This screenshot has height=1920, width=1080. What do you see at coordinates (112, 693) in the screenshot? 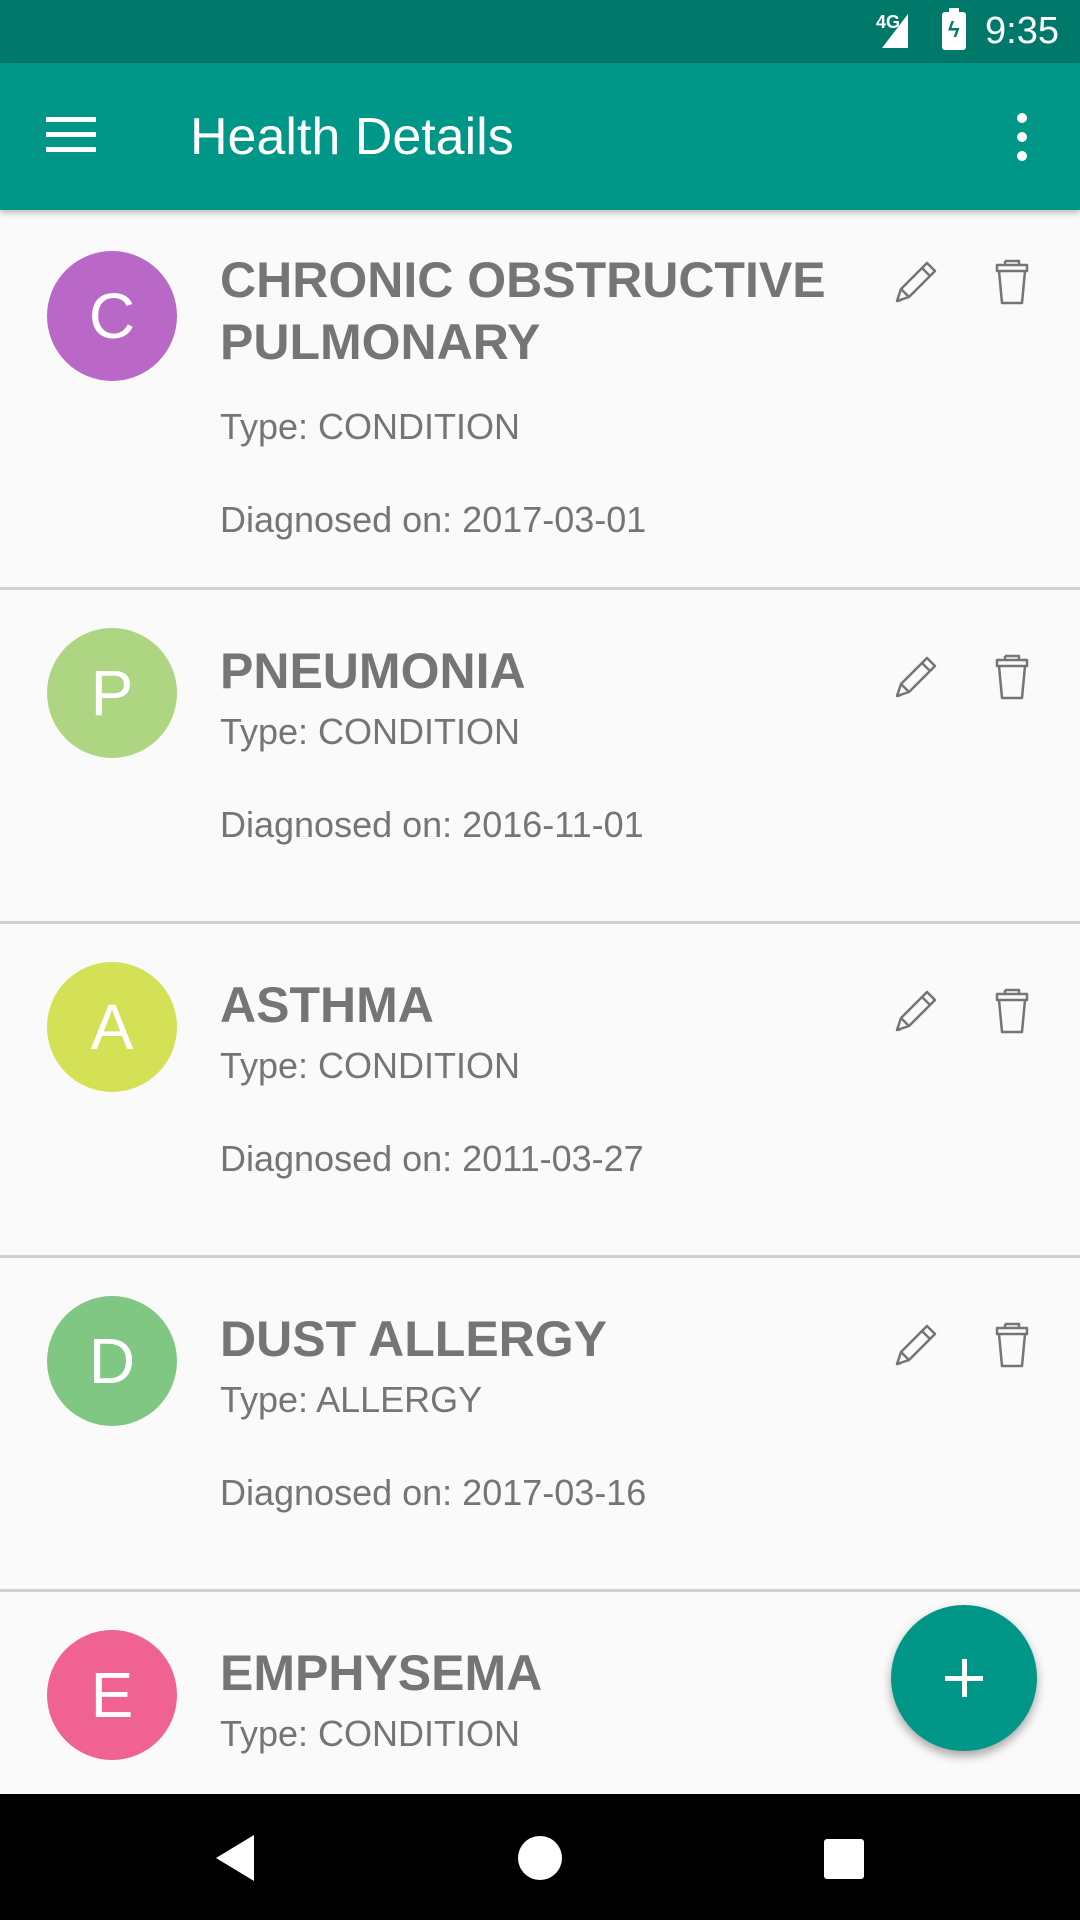
I see `avatar: P` at bounding box center [112, 693].